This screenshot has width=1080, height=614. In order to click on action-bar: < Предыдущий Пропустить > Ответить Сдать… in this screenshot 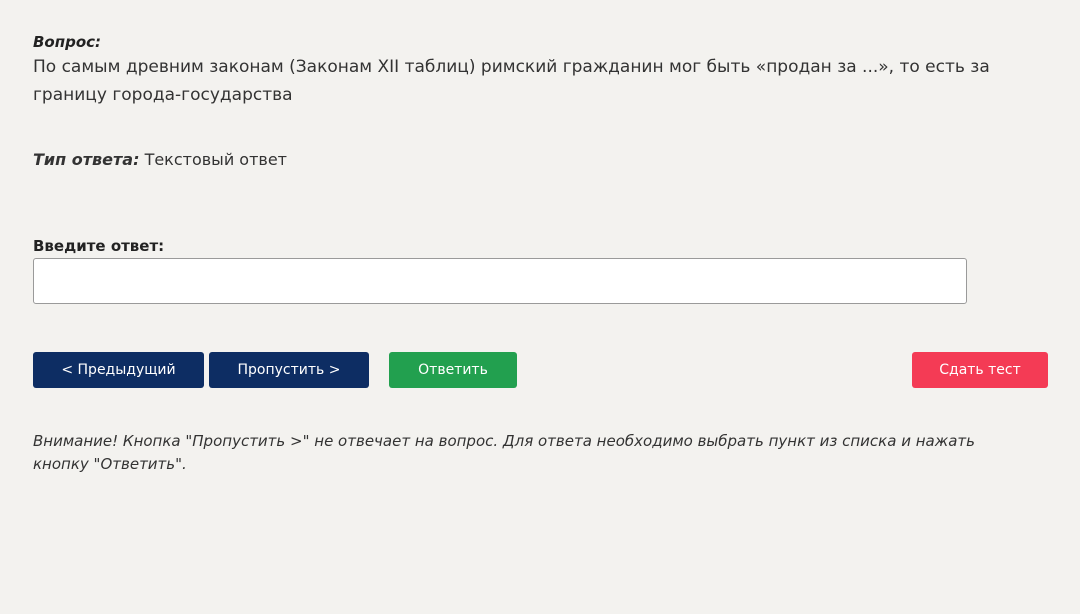, I will do `click(540, 370)`.